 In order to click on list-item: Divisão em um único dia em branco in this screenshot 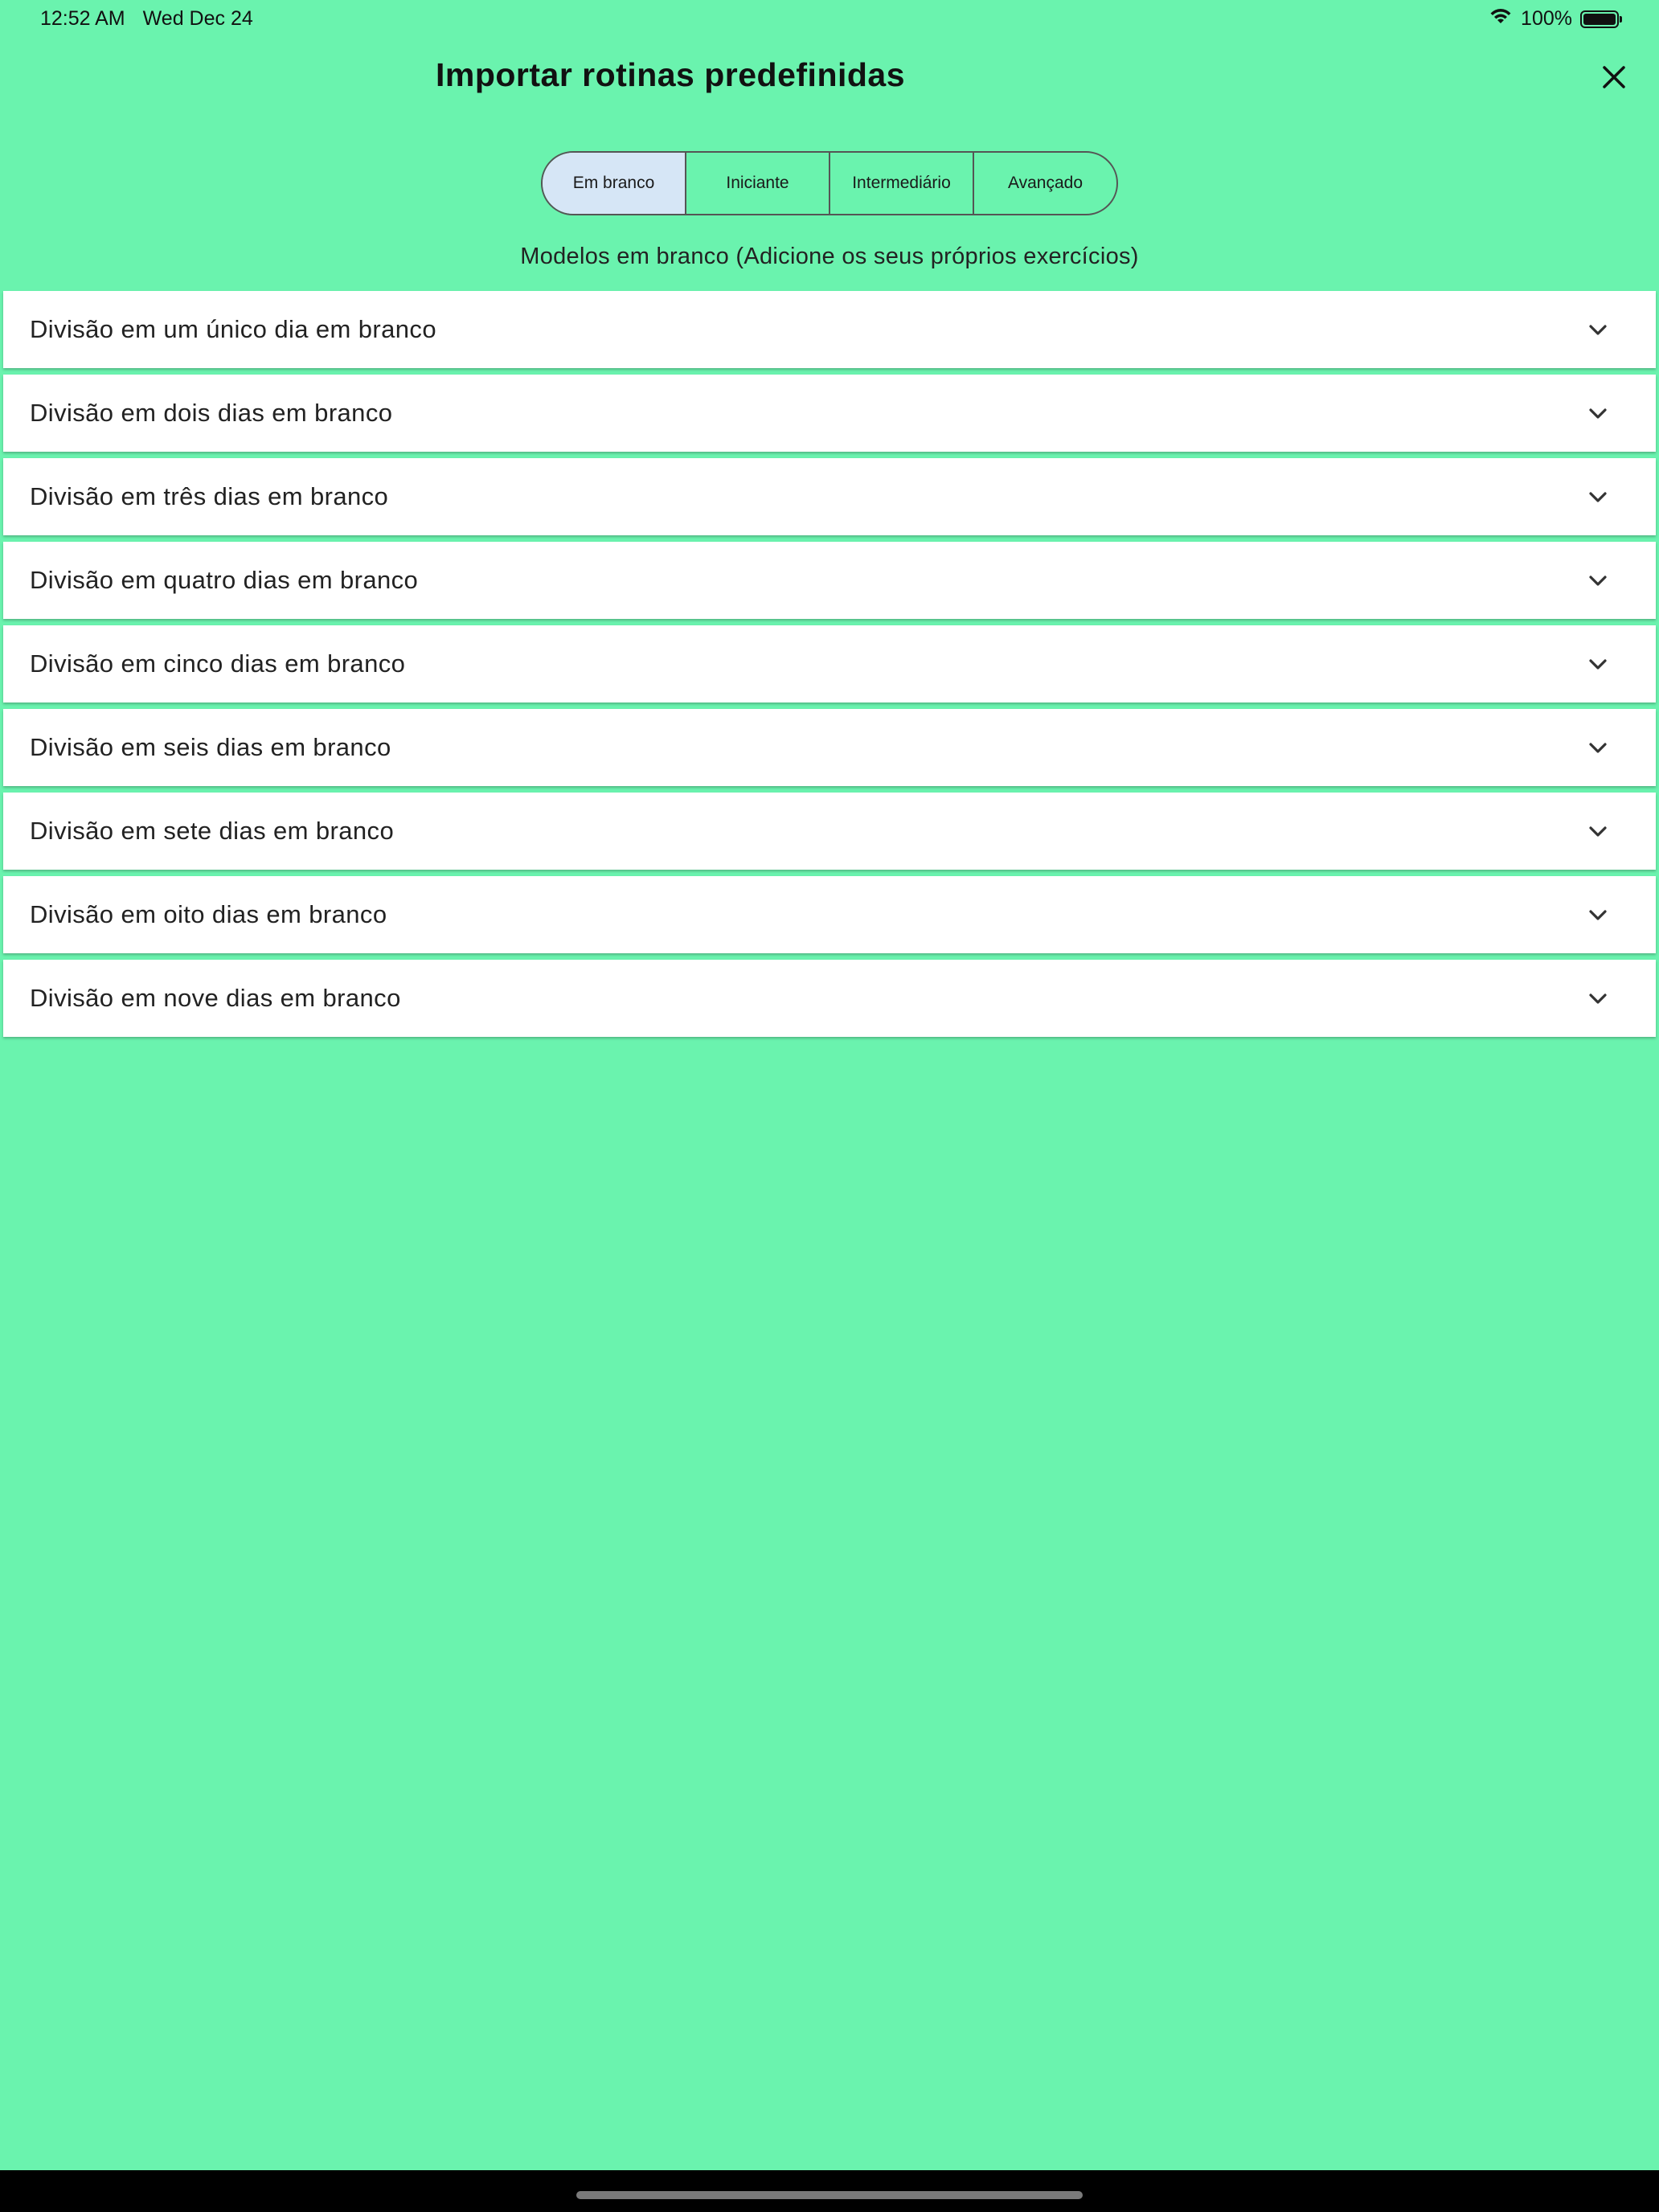, I will do `click(829, 329)`.